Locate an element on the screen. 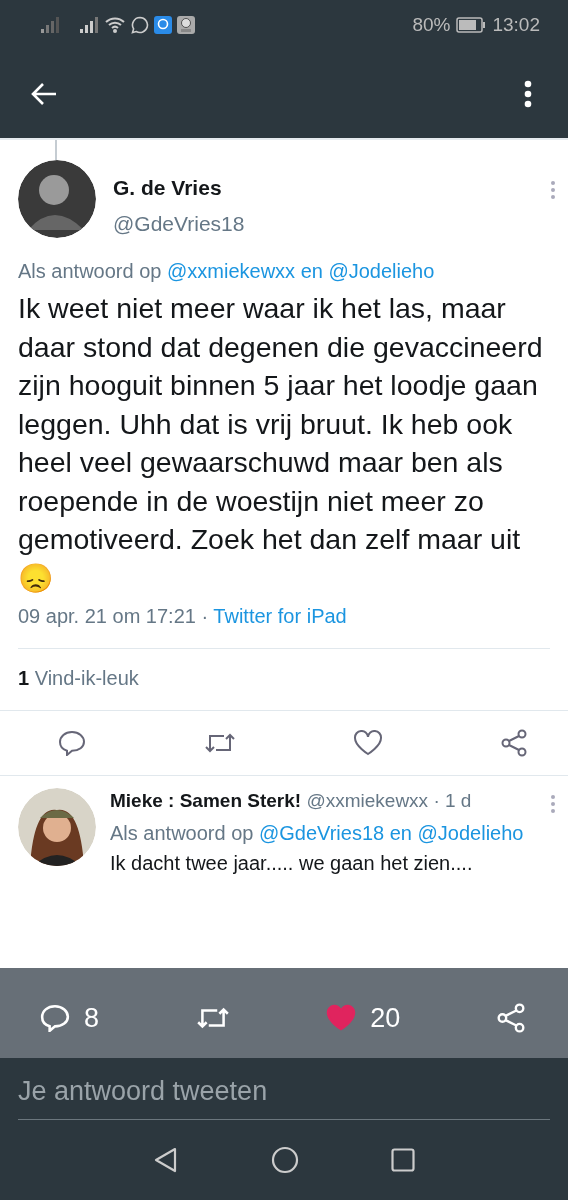 The image size is (568, 1200). more-menu-icon is located at coordinates (528, 94).